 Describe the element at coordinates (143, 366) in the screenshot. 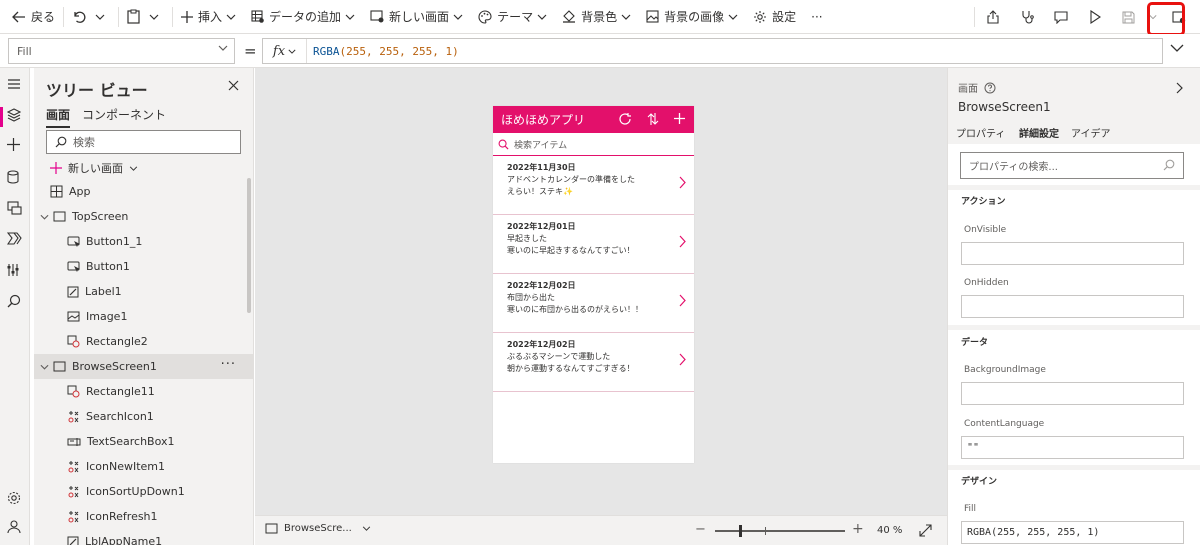

I see `tree-item-browsescreen1: BrowseScreen1 ···` at that location.